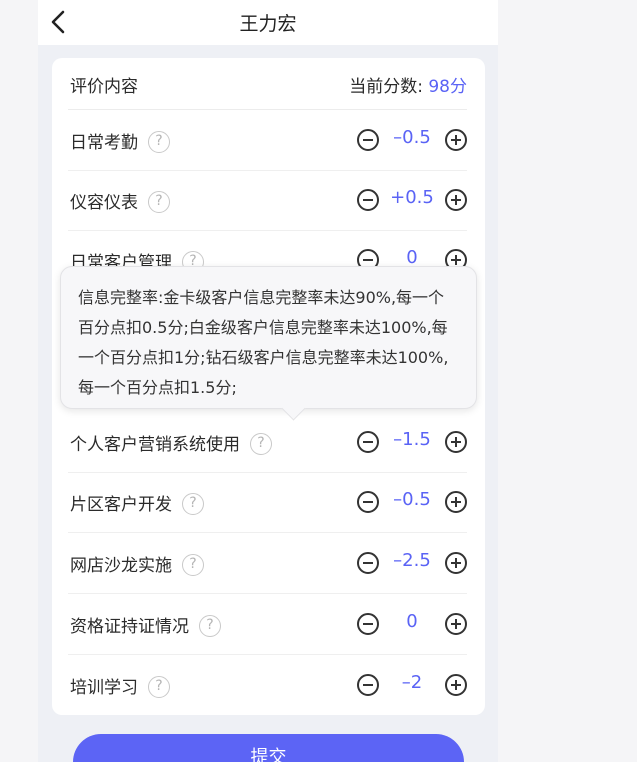 Image resolution: width=637 pixels, height=762 pixels. What do you see at coordinates (412, 439) in the screenshot?
I see `score-adjustment: –1.5` at bounding box center [412, 439].